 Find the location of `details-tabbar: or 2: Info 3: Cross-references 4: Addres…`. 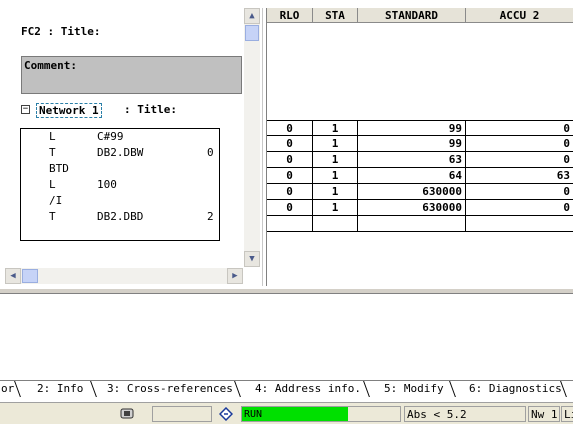

details-tabbar: or 2: Info 3: Cross-references 4: Addres… is located at coordinates (286, 389).